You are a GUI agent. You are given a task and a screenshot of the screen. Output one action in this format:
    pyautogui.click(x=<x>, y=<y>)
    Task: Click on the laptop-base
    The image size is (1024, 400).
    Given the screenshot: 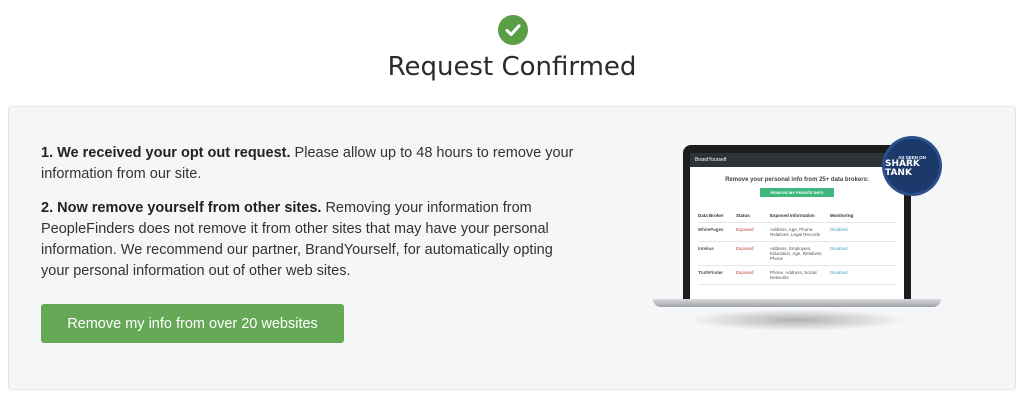 What is the action you would take?
    pyautogui.click(x=797, y=303)
    